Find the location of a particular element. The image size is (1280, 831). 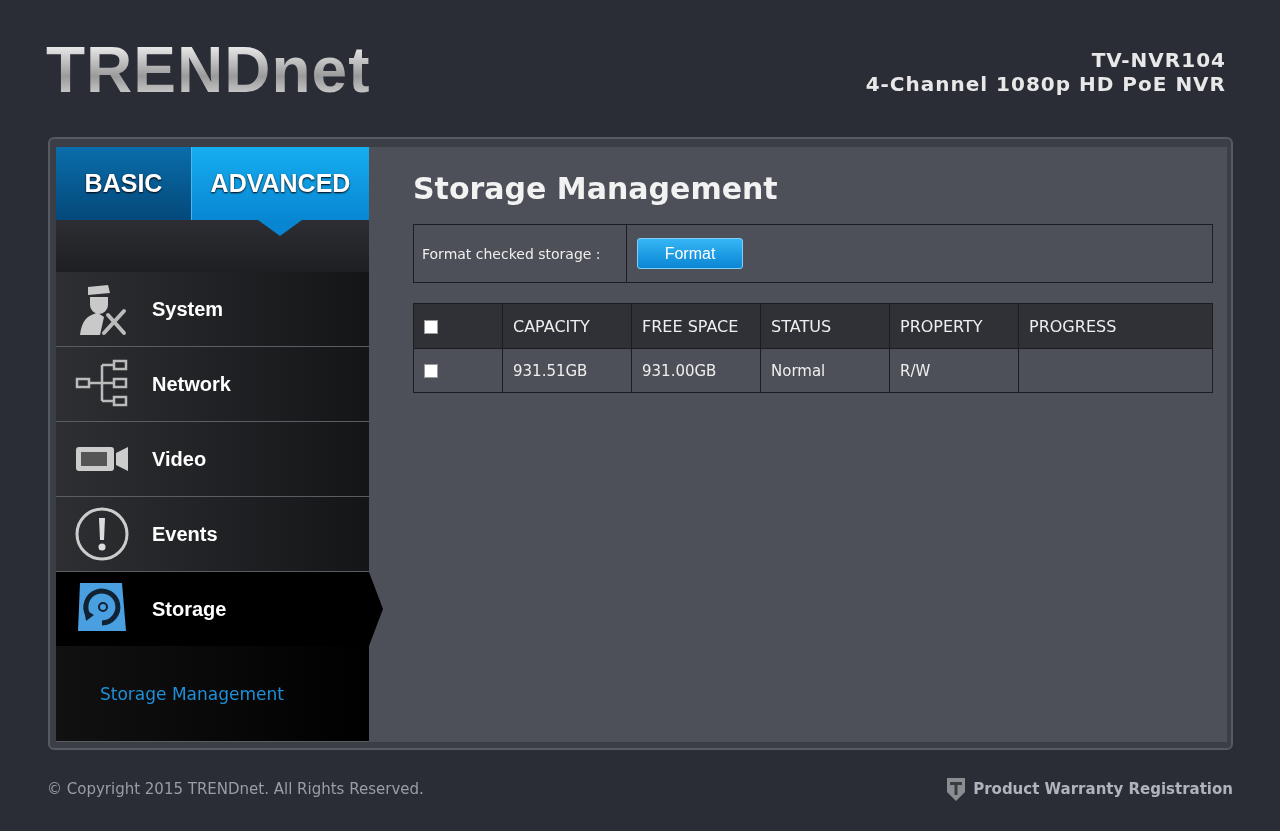

warranty-link: Product Warranty Registration is located at coordinates (1089, 789).